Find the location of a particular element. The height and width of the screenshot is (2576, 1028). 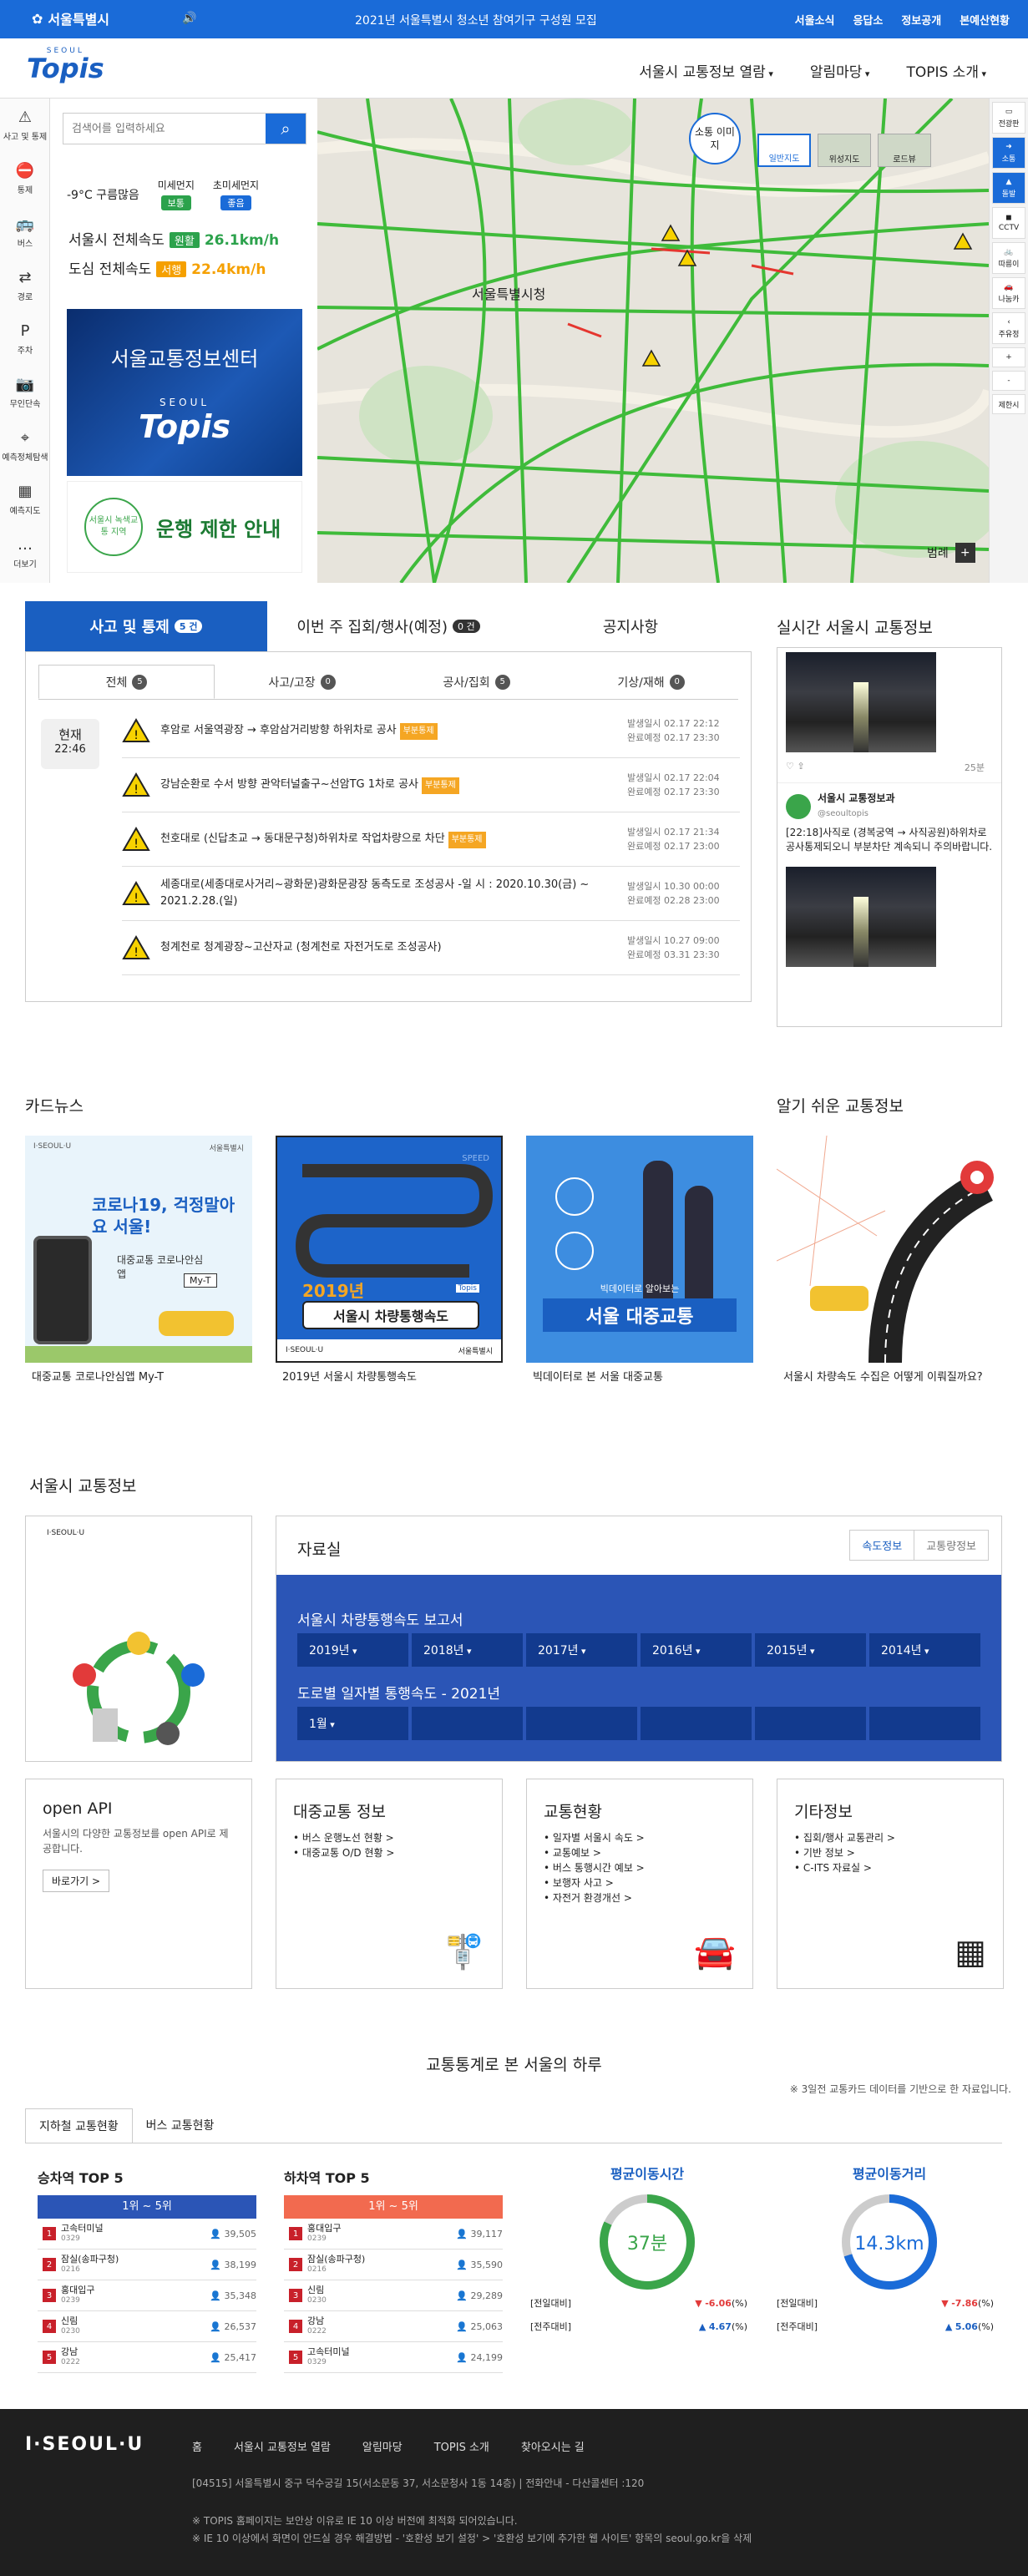

tool-incident: ▲ 돌발 is located at coordinates (1009, 188).